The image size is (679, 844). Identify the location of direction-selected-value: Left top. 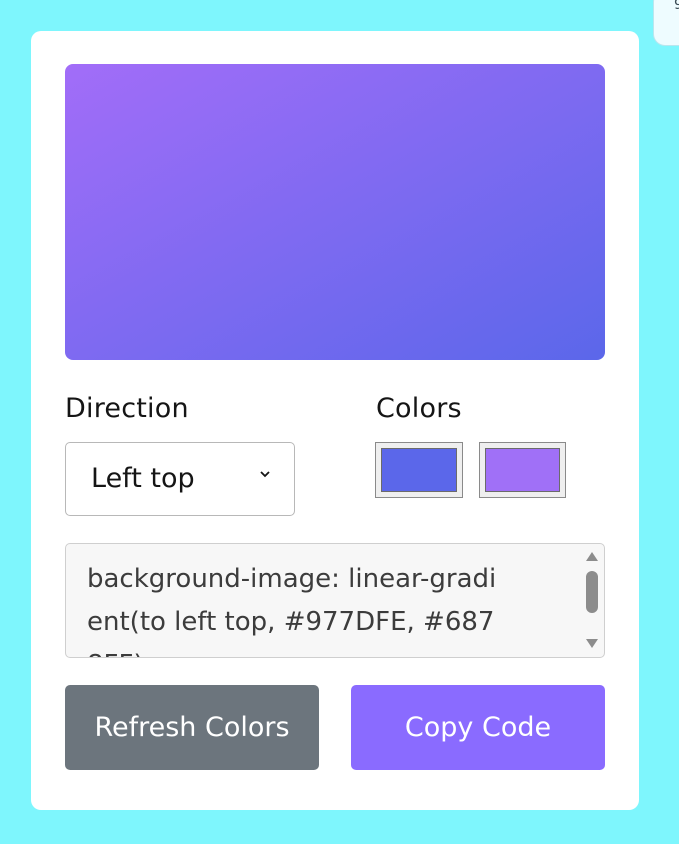
(143, 478).